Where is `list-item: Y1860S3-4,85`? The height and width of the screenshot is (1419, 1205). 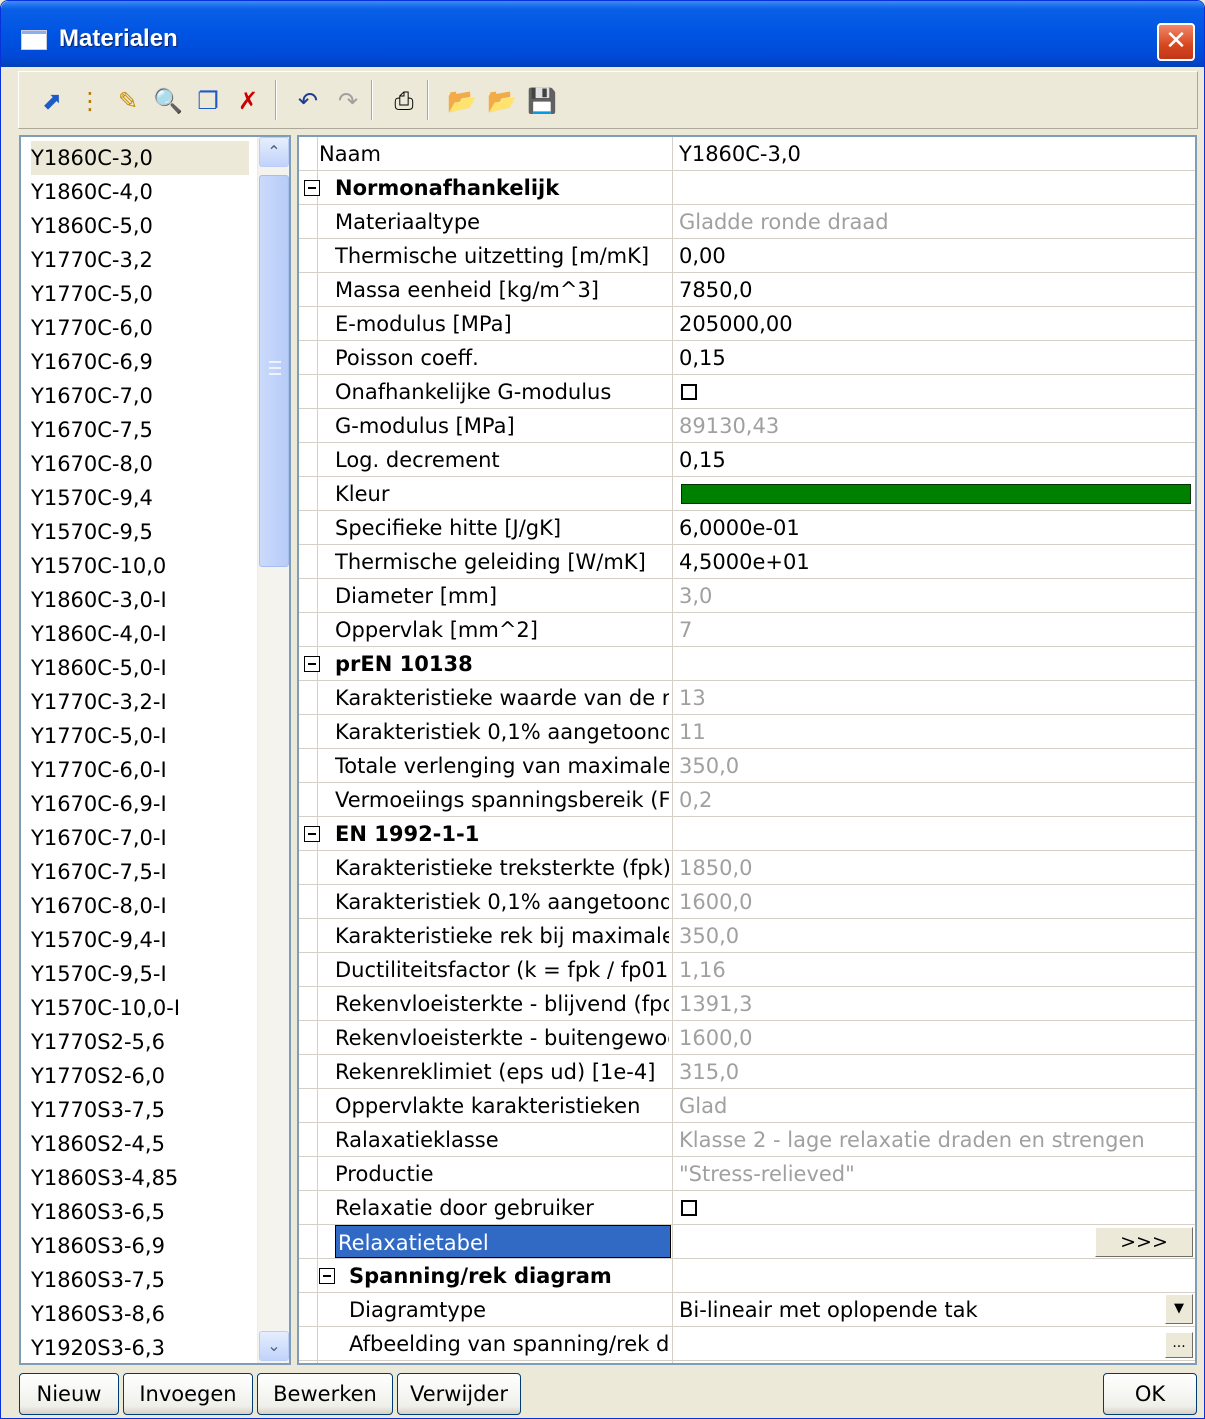
list-item: Y1860S3-4,85 is located at coordinates (140, 1178).